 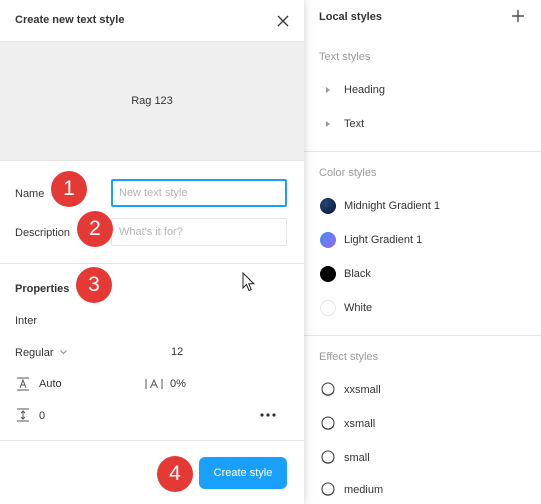 I want to click on effect-styles-title: Effect styles, so click(x=349, y=357).